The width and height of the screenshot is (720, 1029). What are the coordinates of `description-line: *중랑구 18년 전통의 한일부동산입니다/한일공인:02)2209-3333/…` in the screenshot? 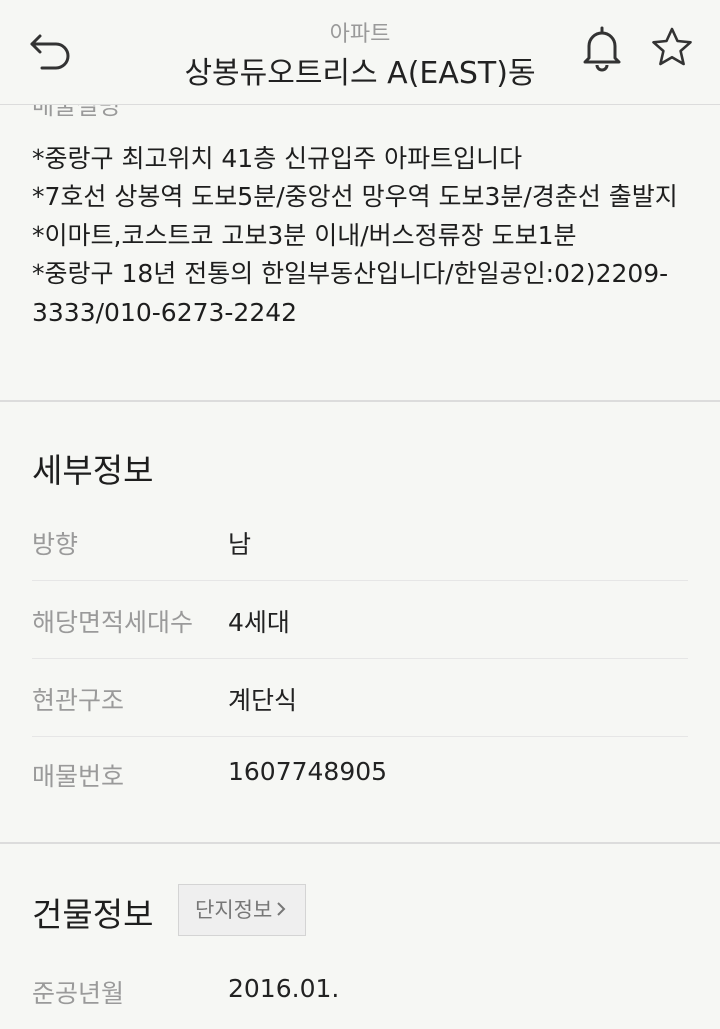 It's located at (350, 293).